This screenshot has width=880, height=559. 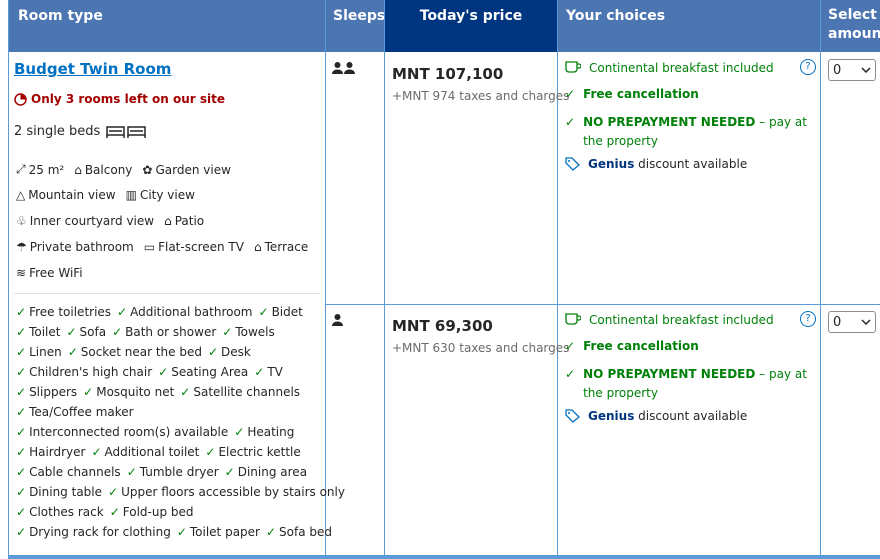 What do you see at coordinates (152, 452) in the screenshot?
I see `amenity-label: Additional toilet` at bounding box center [152, 452].